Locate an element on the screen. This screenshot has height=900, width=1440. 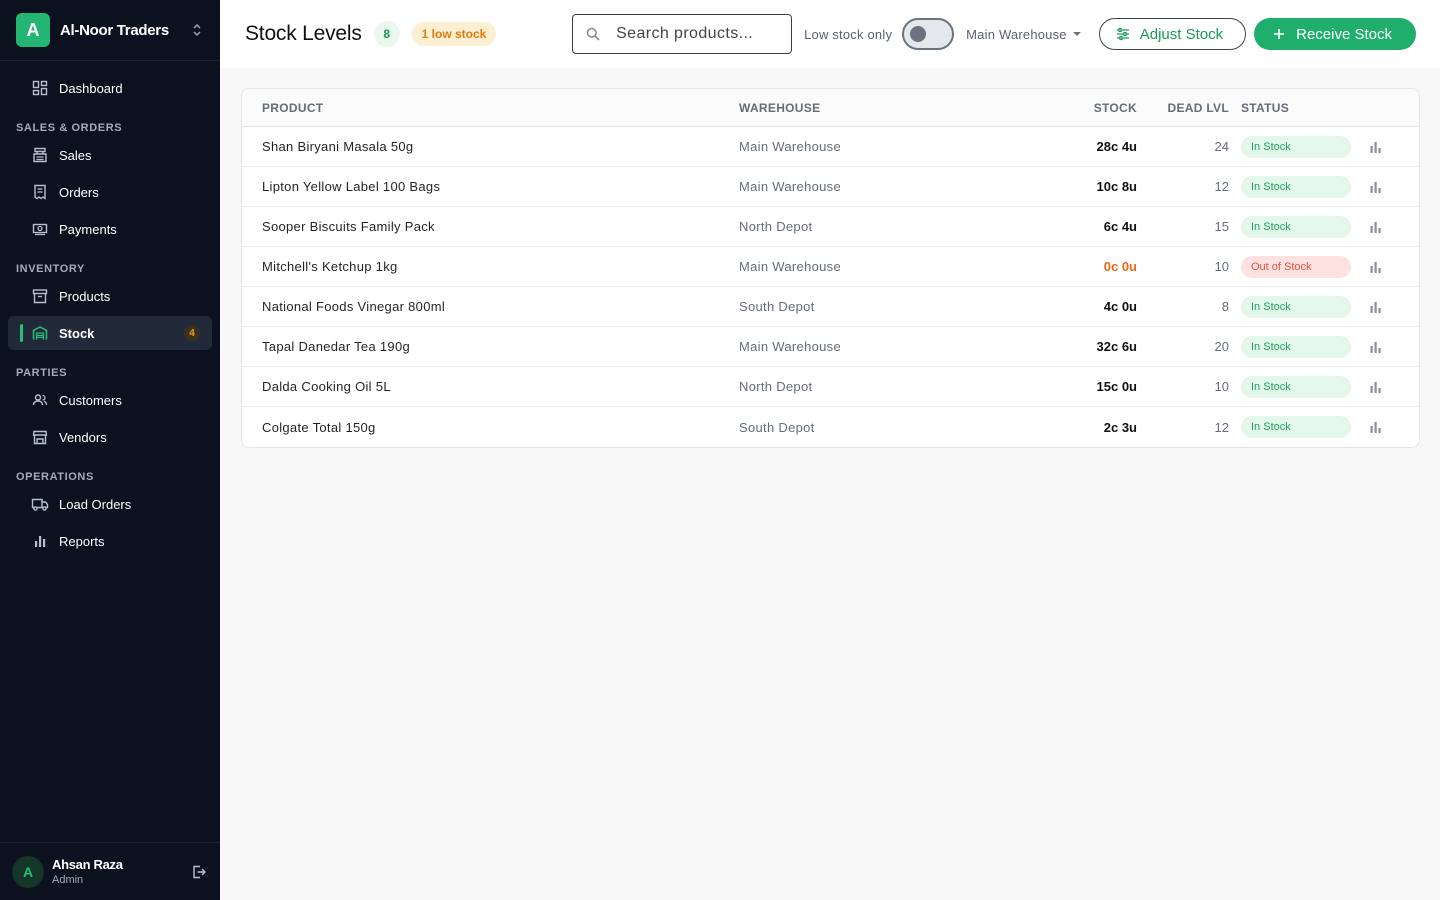
cell-dead-level: 12 is located at coordinates (1221, 186).